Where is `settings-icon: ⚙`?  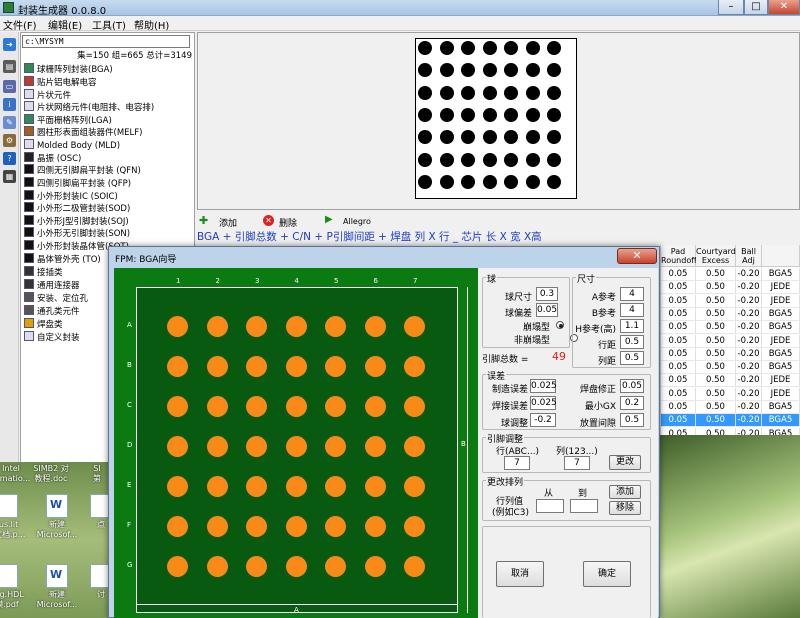
settings-icon: ⚙ is located at coordinates (9, 140).